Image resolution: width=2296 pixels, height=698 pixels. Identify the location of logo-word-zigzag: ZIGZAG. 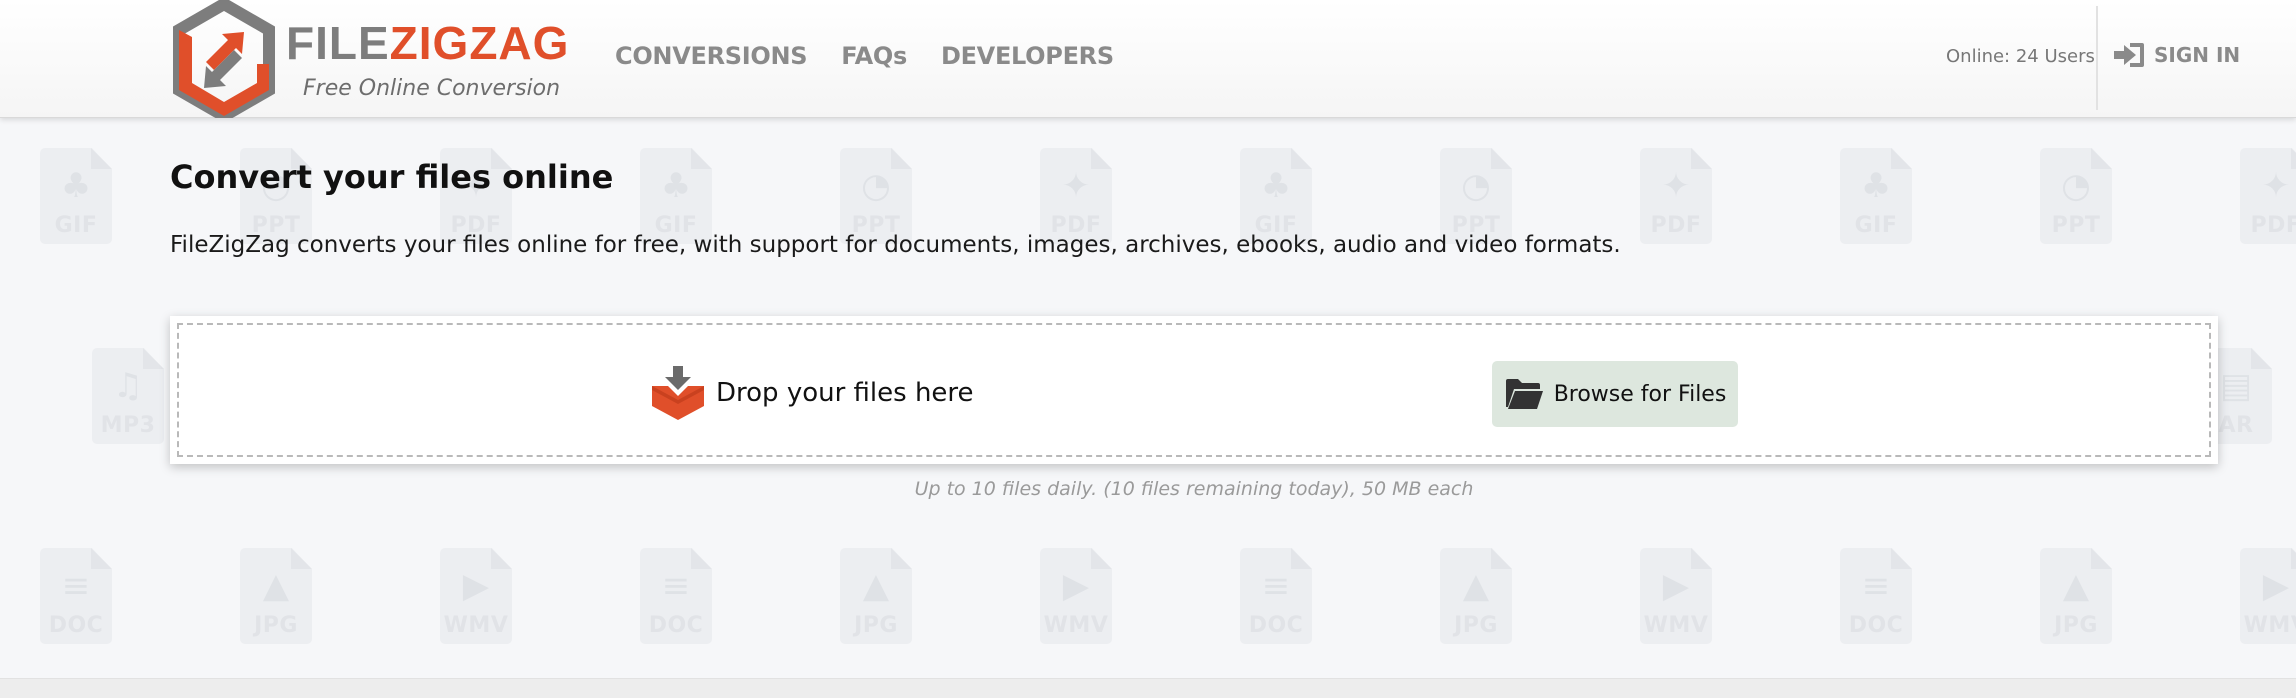
(479, 43).